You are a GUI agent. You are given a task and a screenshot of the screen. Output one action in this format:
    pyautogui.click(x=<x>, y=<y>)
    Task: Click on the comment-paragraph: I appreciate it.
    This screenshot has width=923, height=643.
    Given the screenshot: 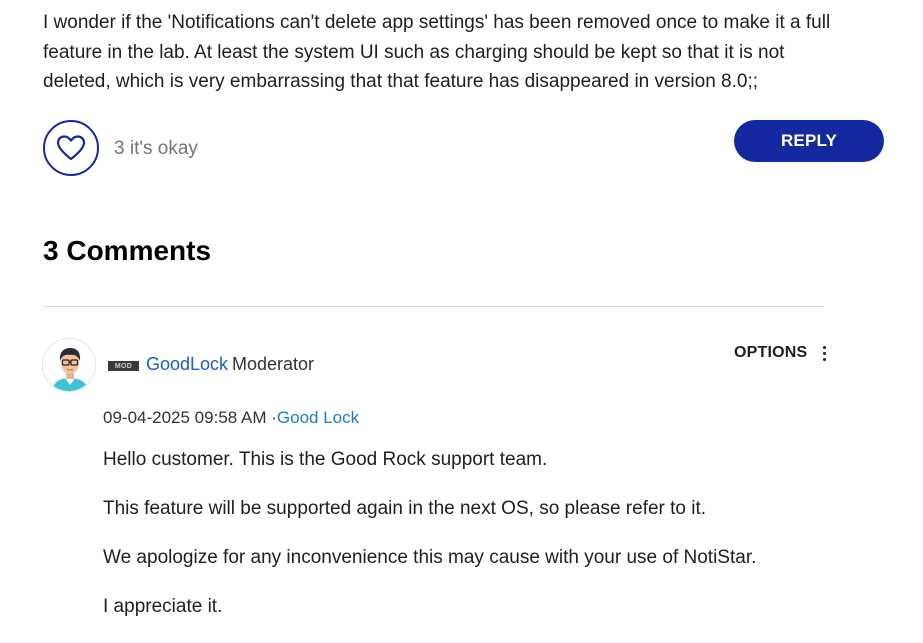 What is the action you would take?
    pyautogui.click(x=163, y=606)
    